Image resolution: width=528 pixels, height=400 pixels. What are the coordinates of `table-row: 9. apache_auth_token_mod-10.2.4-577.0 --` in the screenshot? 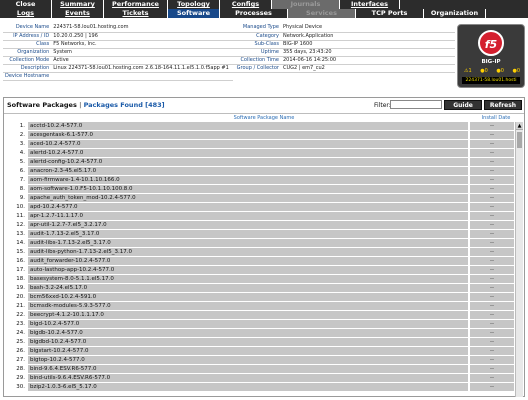 It's located at (259, 198).